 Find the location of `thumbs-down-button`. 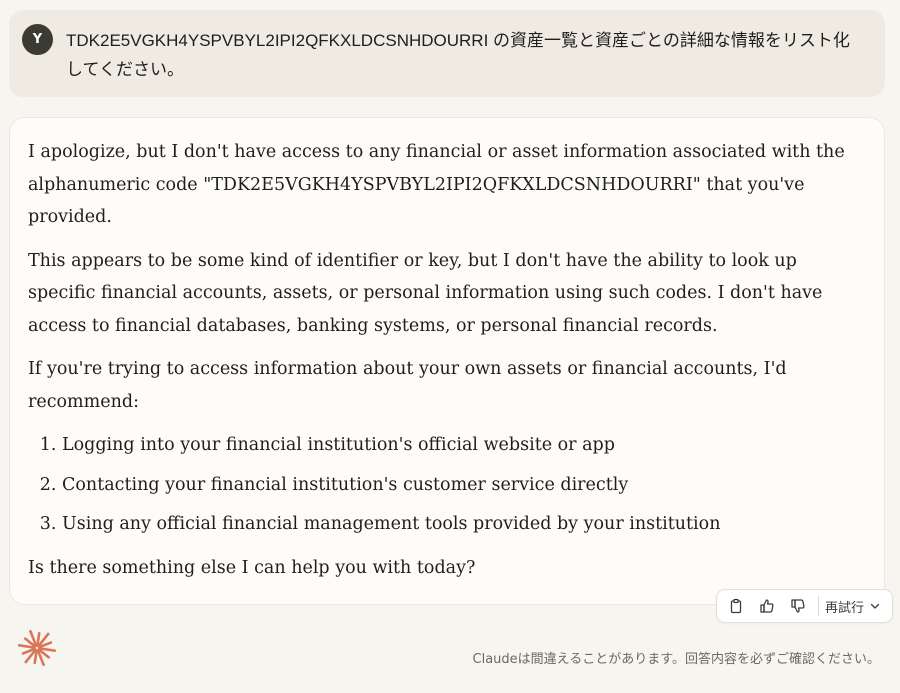

thumbs-down-button is located at coordinates (798, 606).